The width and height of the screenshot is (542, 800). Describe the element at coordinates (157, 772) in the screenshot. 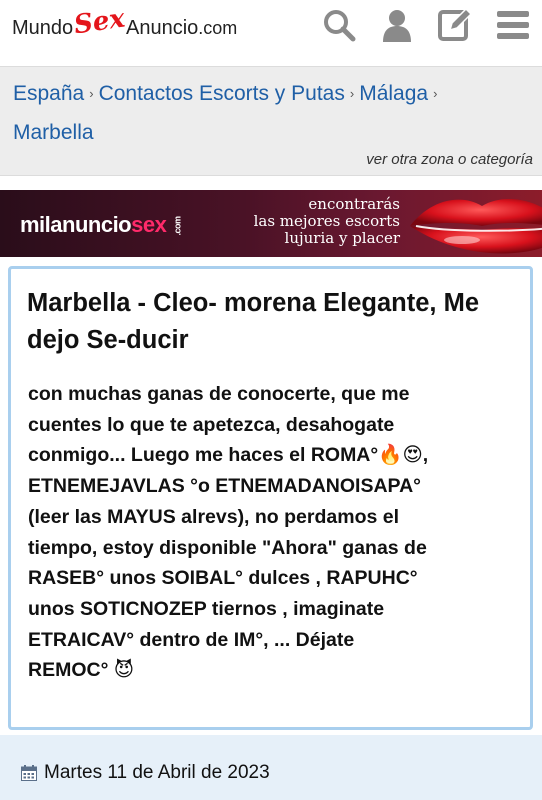

I see `ad-date: Martes 11 de Abril de 2023` at that location.